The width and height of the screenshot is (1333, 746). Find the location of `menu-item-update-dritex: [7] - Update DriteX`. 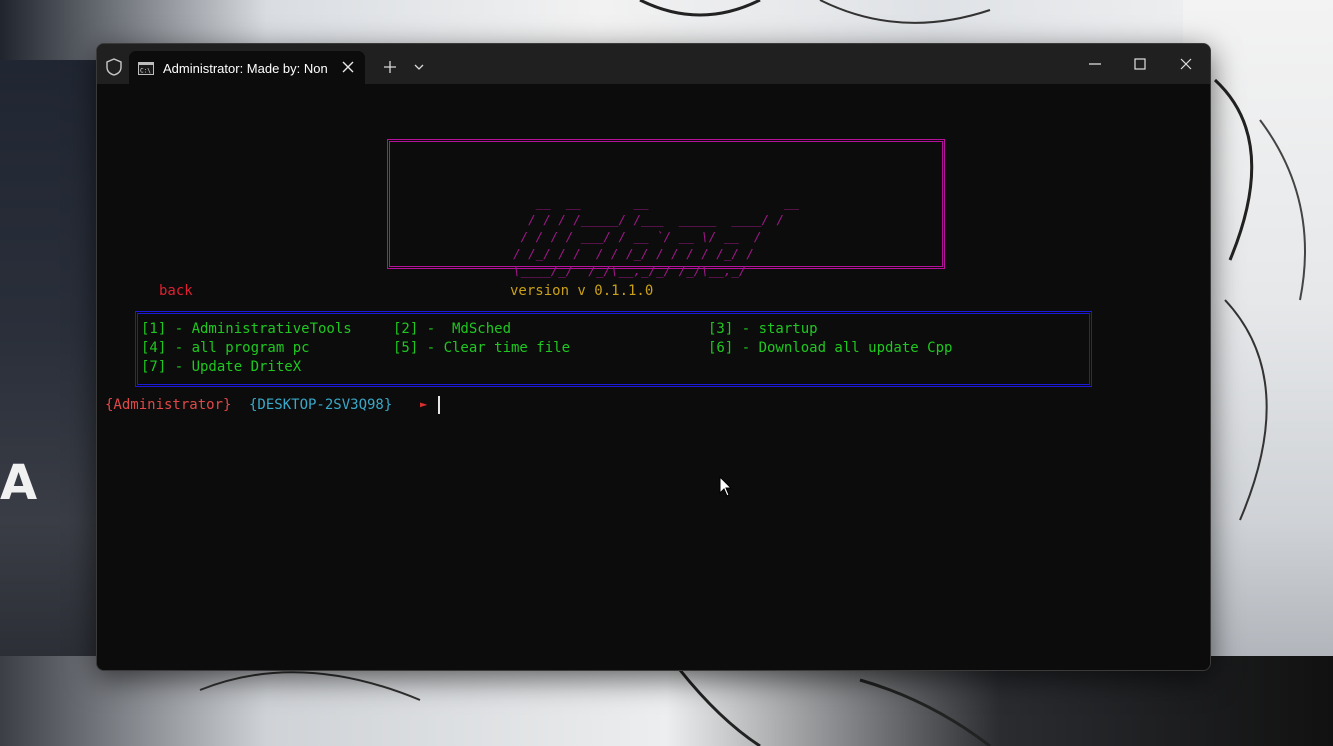

menu-item-update-dritex: [7] - Update DriteX is located at coordinates (221, 367).